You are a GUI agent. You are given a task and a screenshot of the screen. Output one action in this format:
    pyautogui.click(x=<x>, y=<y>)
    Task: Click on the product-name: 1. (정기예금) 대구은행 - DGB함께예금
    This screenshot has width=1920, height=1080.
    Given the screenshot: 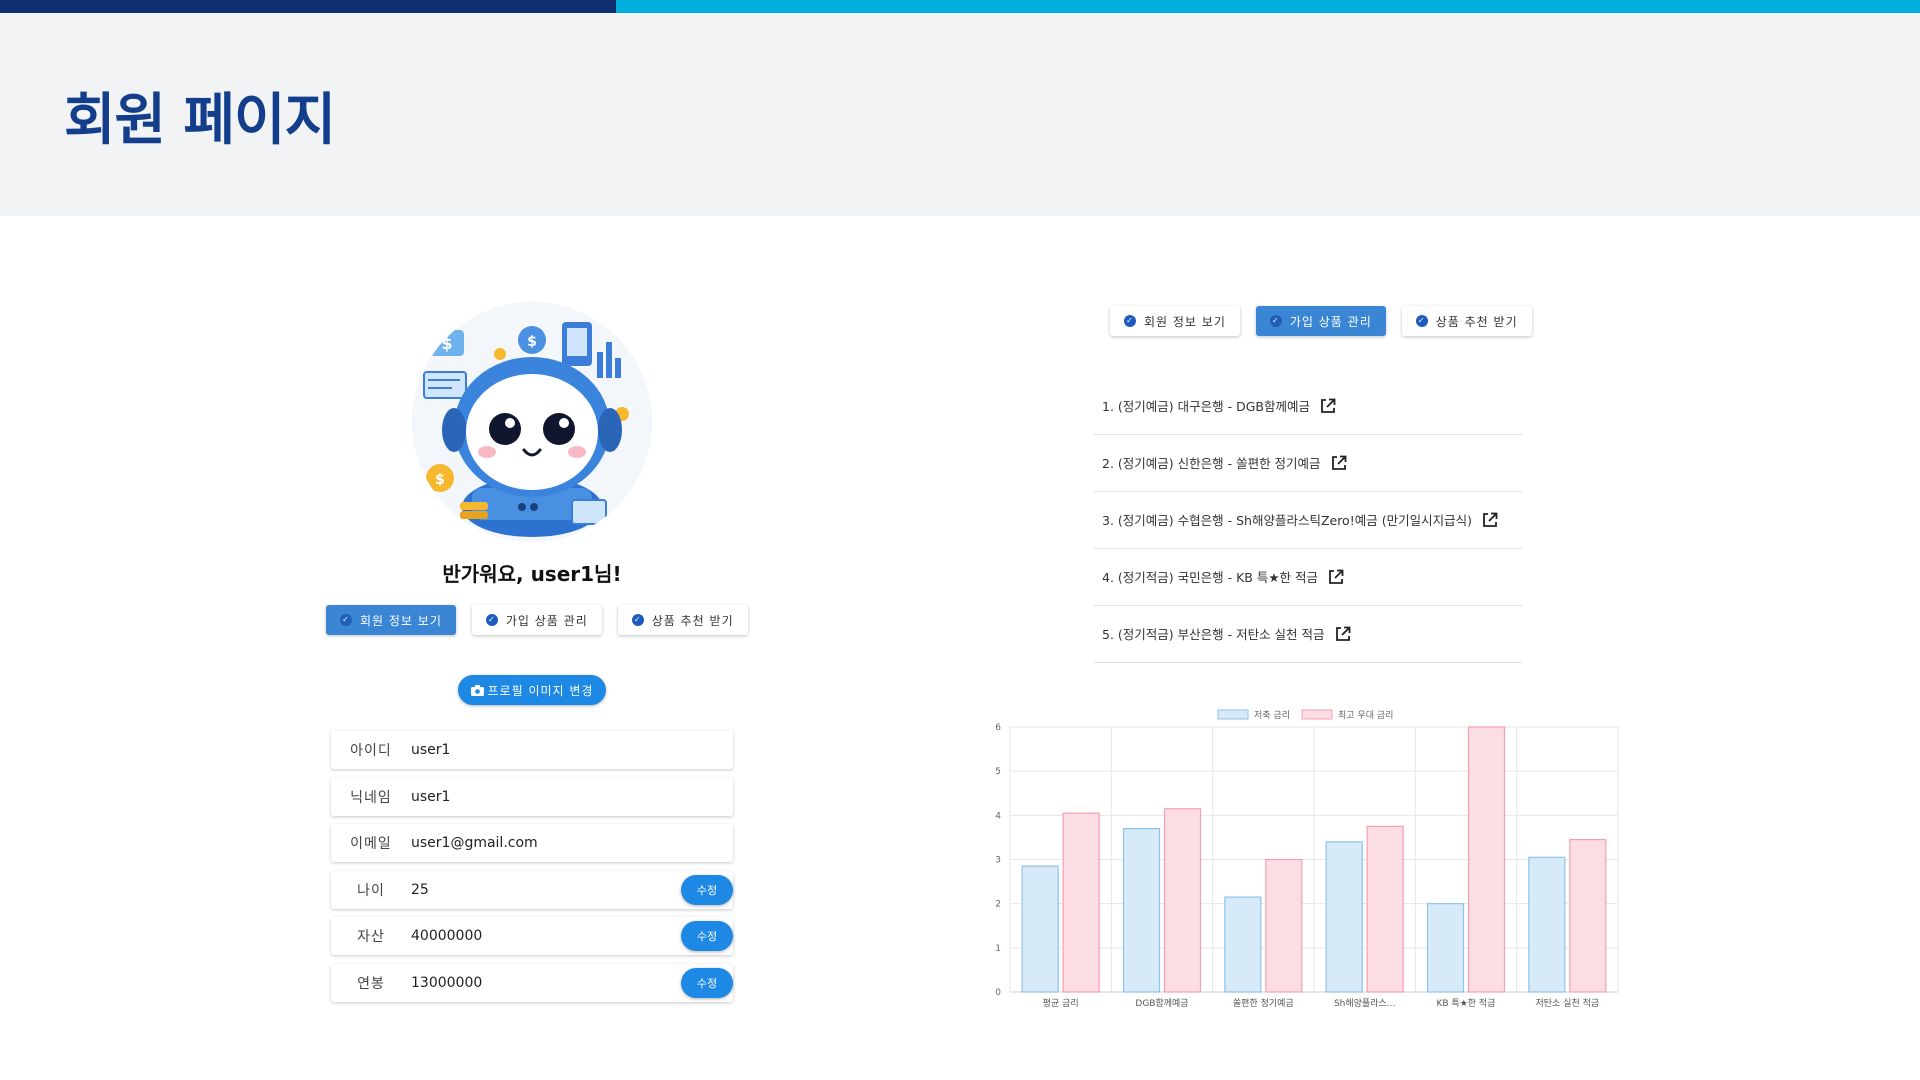 What is the action you would take?
    pyautogui.click(x=1206, y=406)
    